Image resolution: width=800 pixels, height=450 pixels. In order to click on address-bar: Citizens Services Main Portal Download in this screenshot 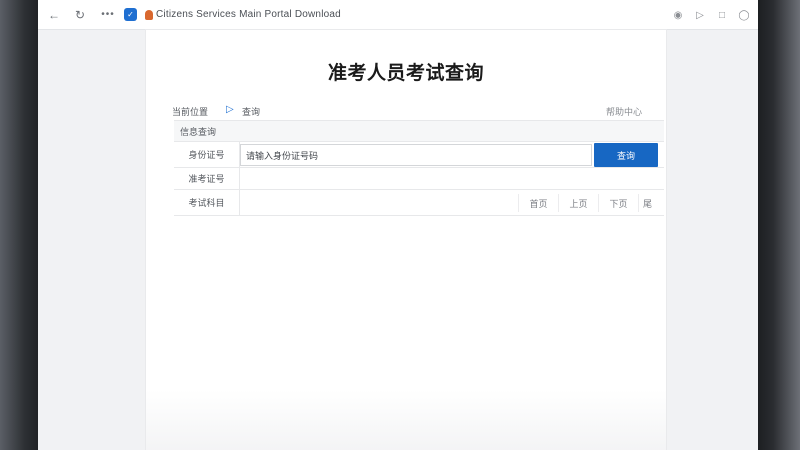, I will do `click(248, 14)`.